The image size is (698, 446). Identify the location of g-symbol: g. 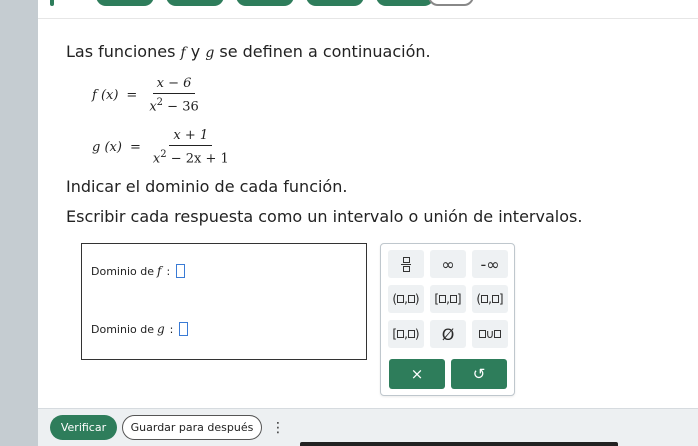
(210, 53).